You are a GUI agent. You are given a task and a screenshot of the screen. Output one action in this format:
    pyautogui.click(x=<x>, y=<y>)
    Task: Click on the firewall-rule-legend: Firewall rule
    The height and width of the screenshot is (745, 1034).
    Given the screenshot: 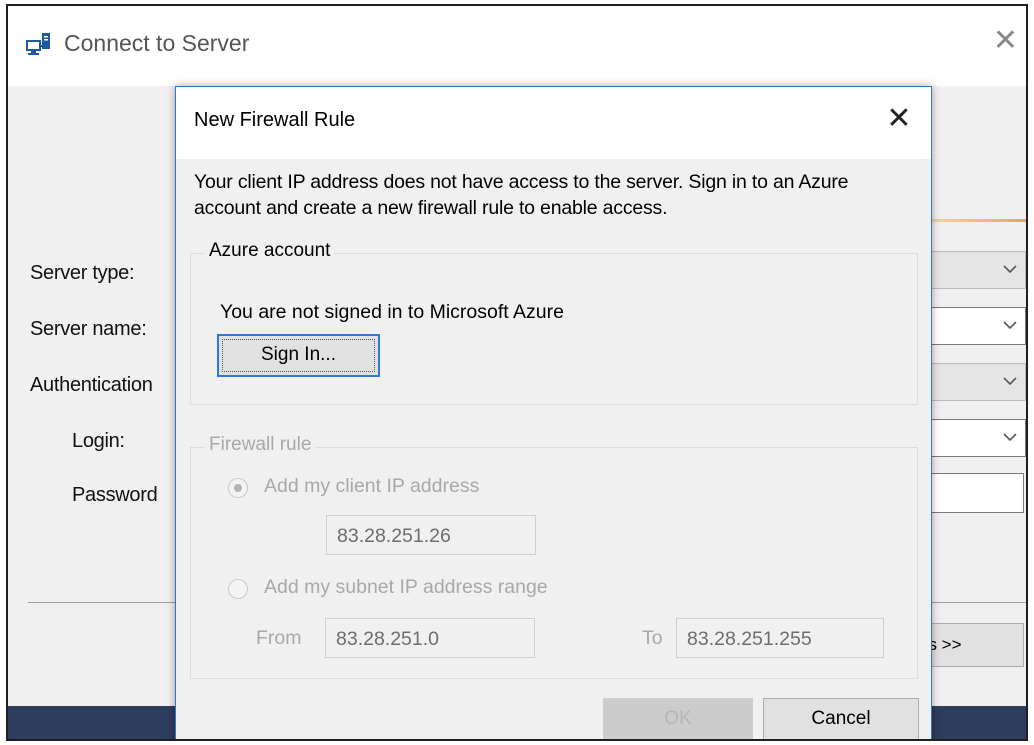 What is the action you would take?
    pyautogui.click(x=260, y=445)
    